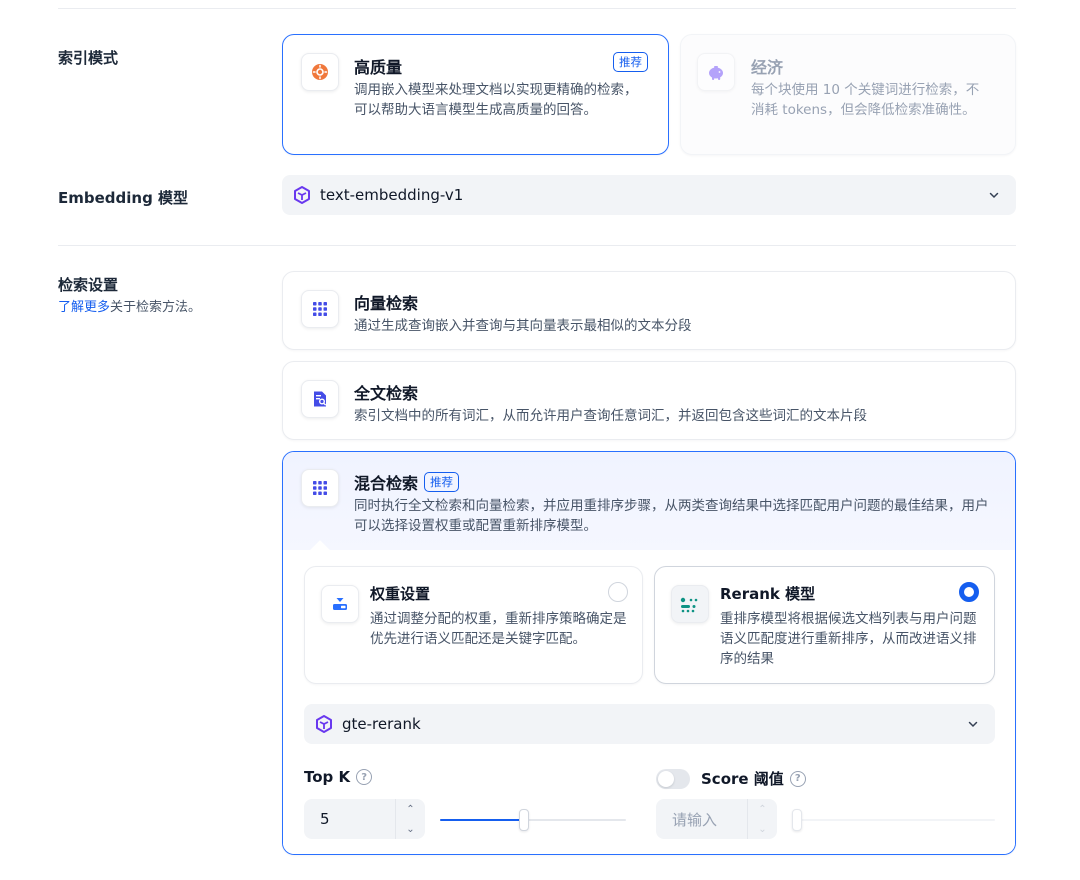 The height and width of the screenshot is (880, 1080). I want to click on piggy-bank-icon-box, so click(716, 72).